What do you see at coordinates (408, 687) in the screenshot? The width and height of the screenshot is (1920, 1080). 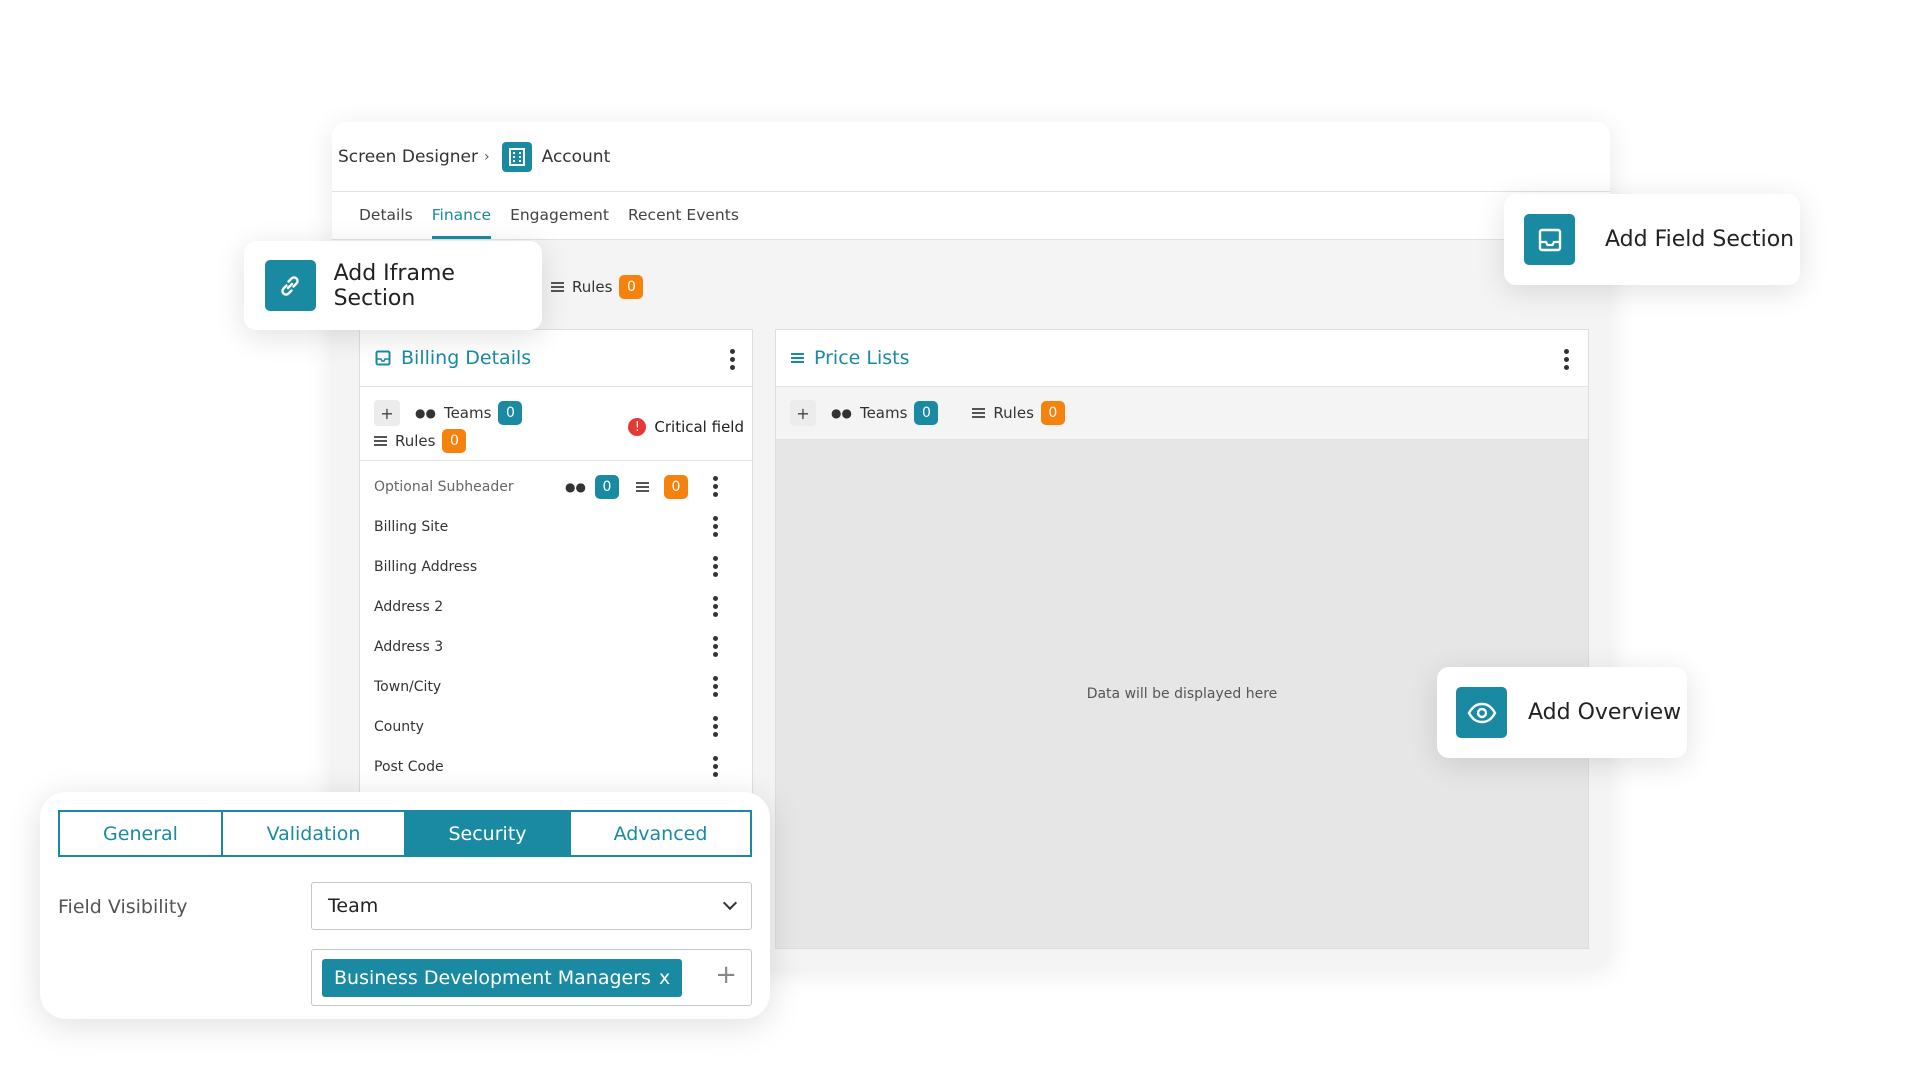 I see `field-label: Town/City` at bounding box center [408, 687].